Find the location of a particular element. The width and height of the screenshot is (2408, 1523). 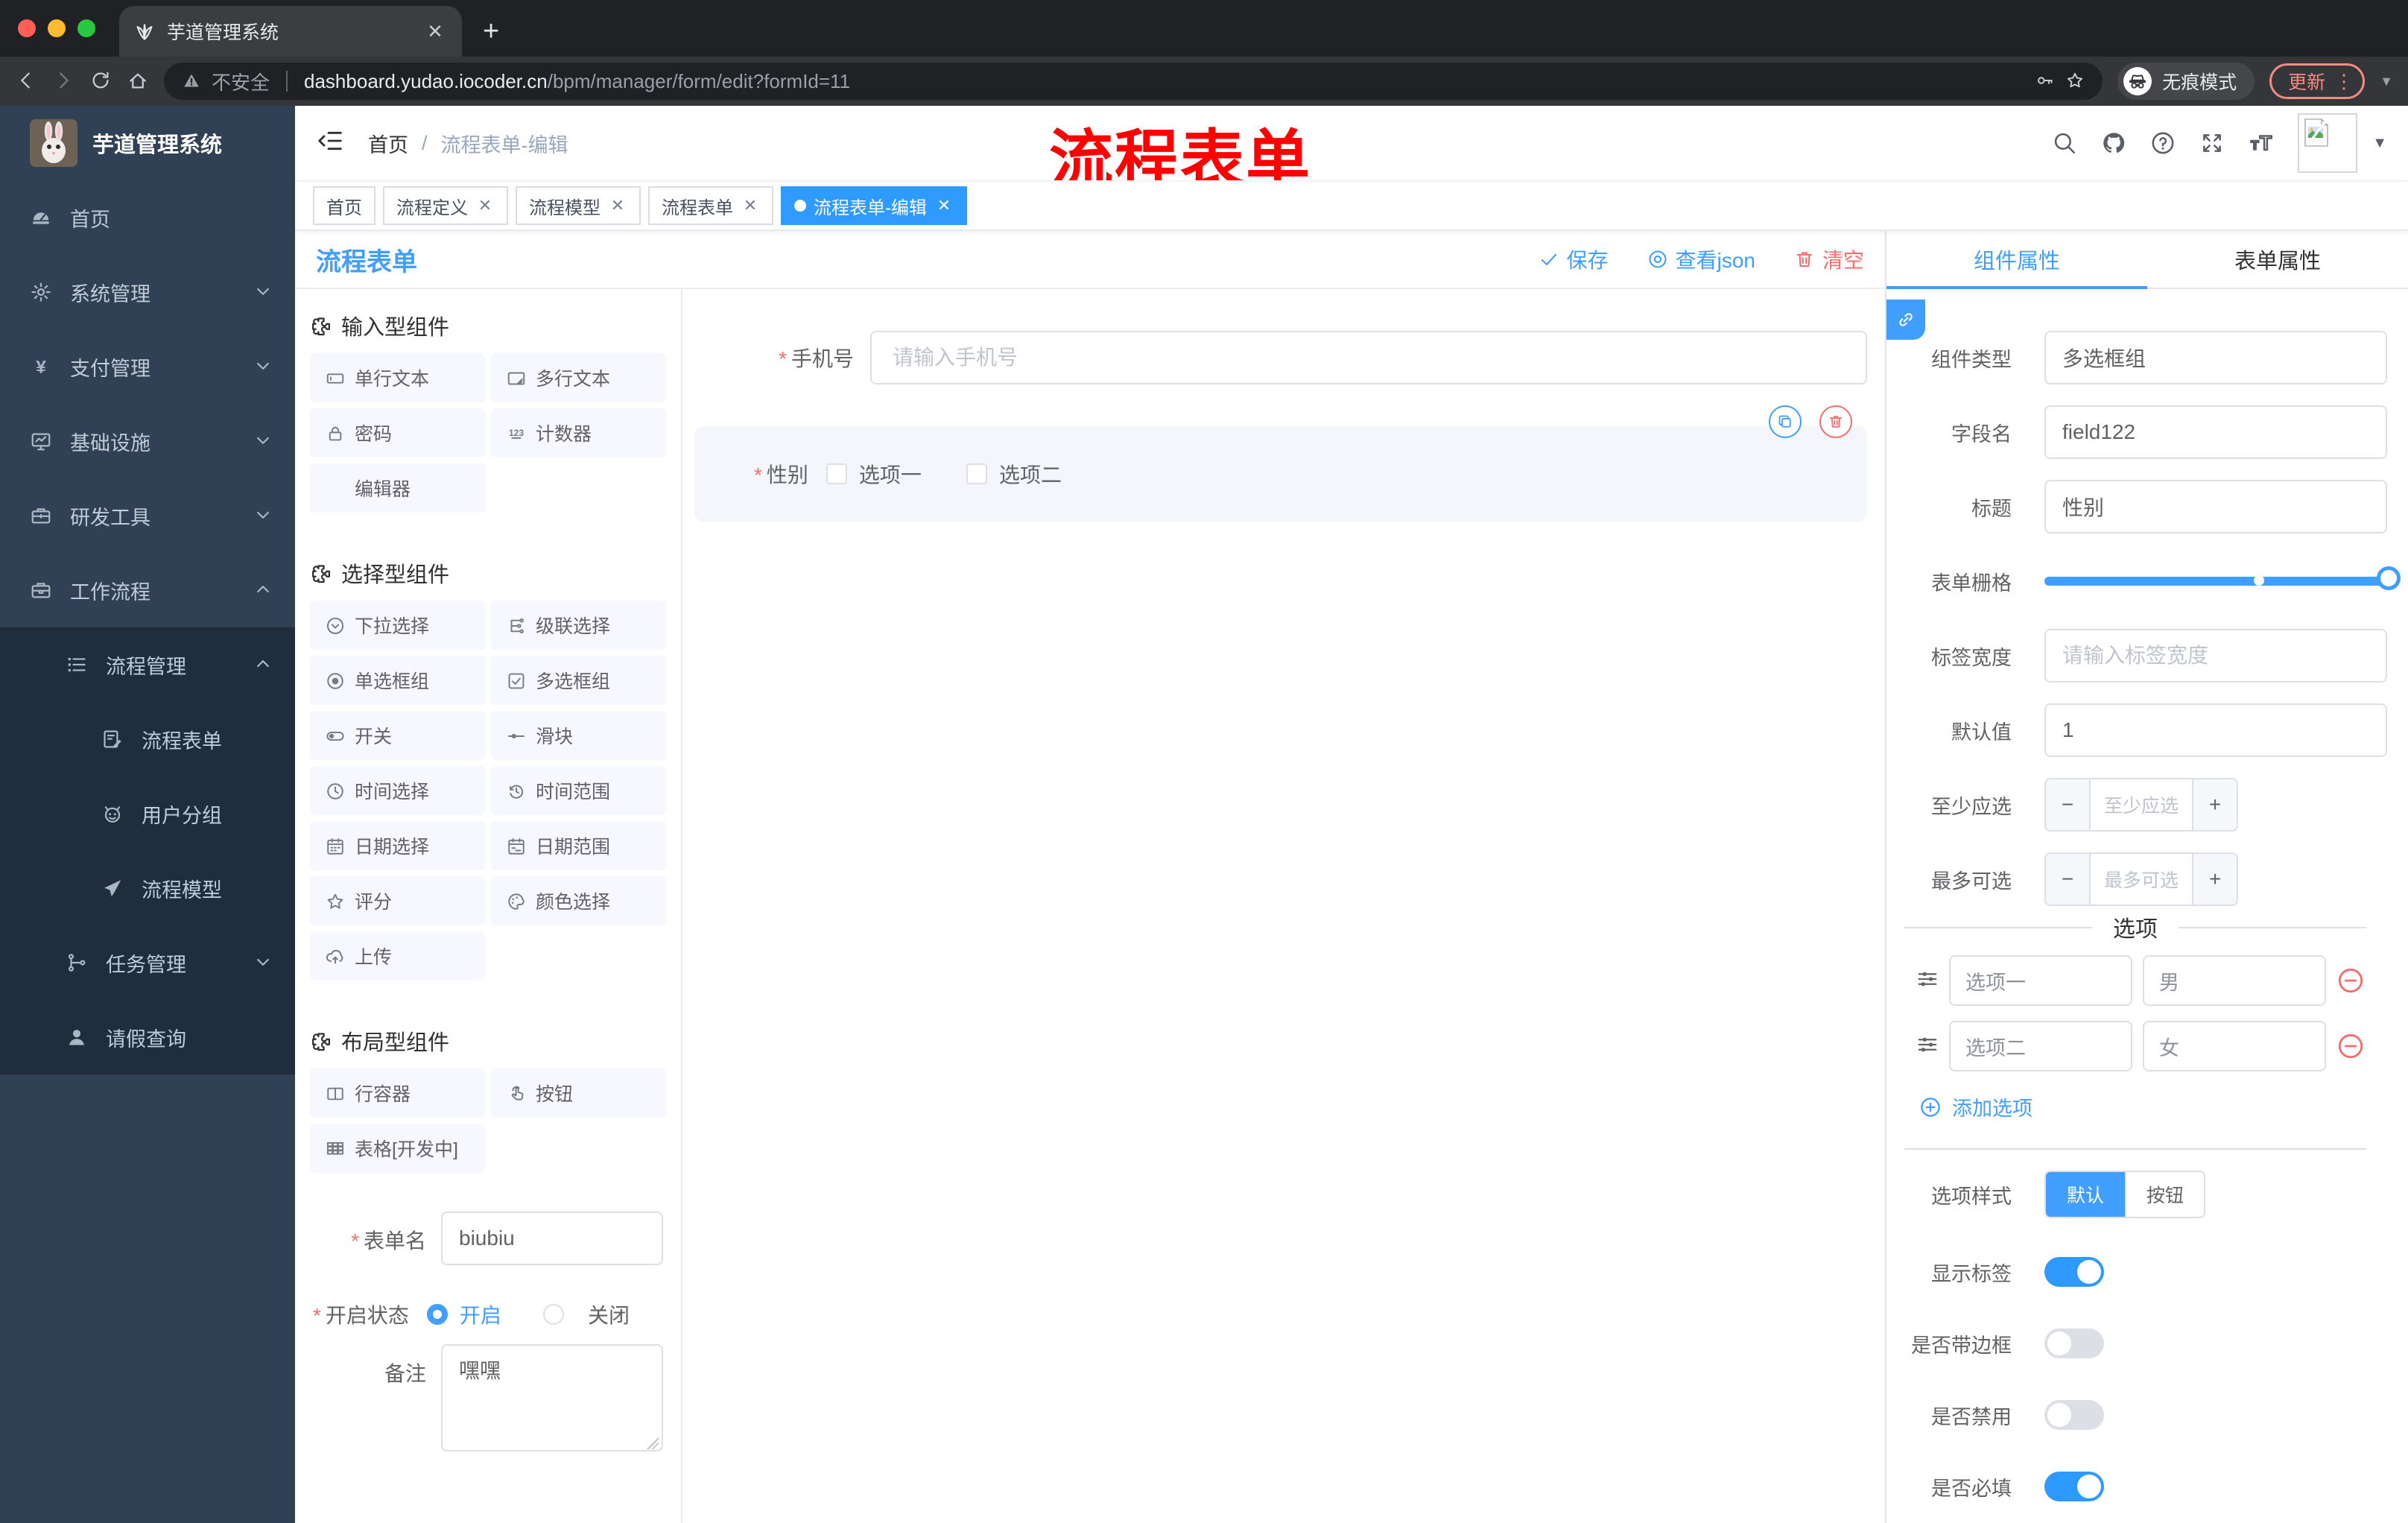

component-tile: 按钮 is located at coordinates (578, 1093).